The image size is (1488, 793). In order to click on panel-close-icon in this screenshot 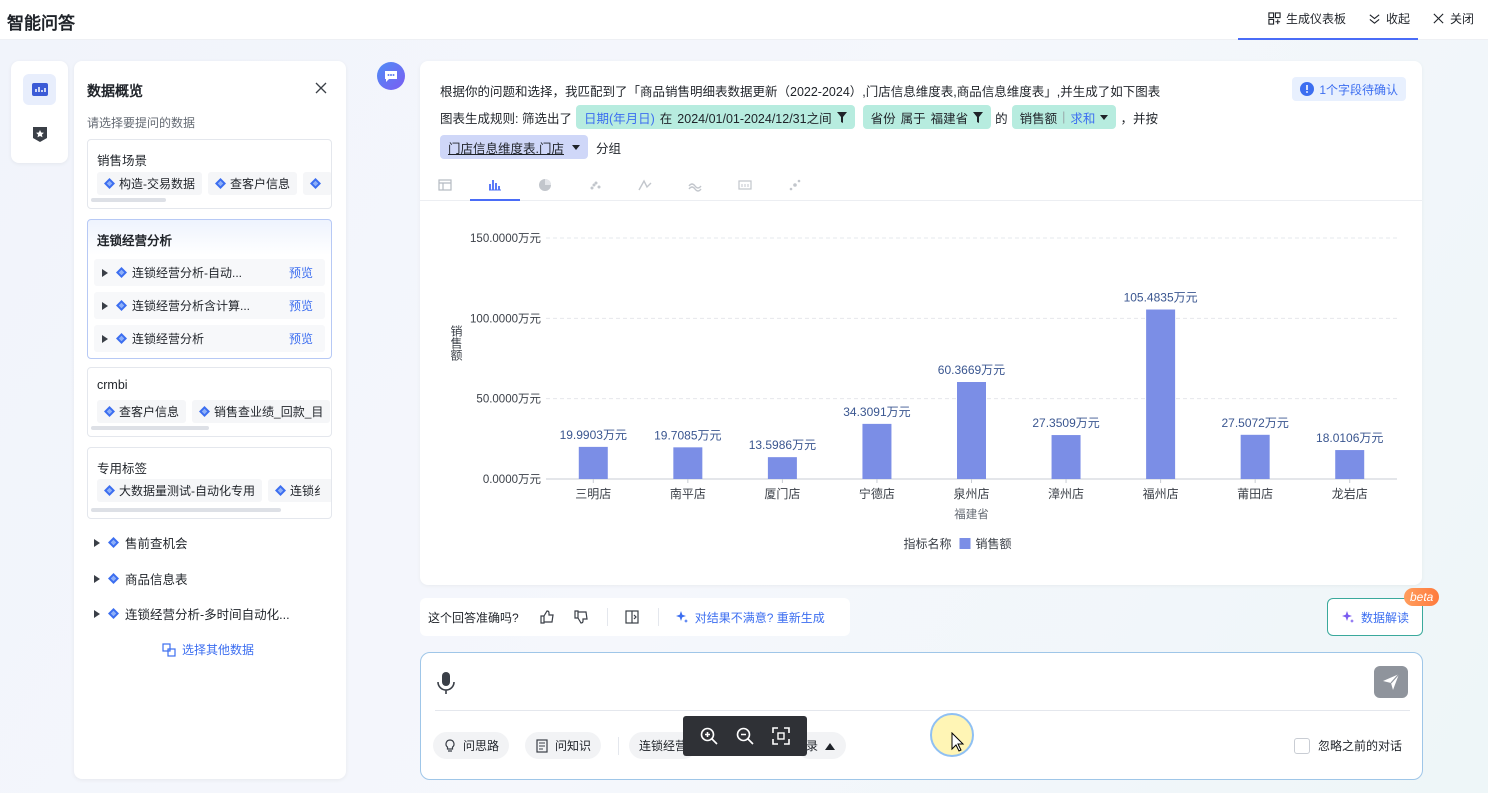, I will do `click(321, 88)`.